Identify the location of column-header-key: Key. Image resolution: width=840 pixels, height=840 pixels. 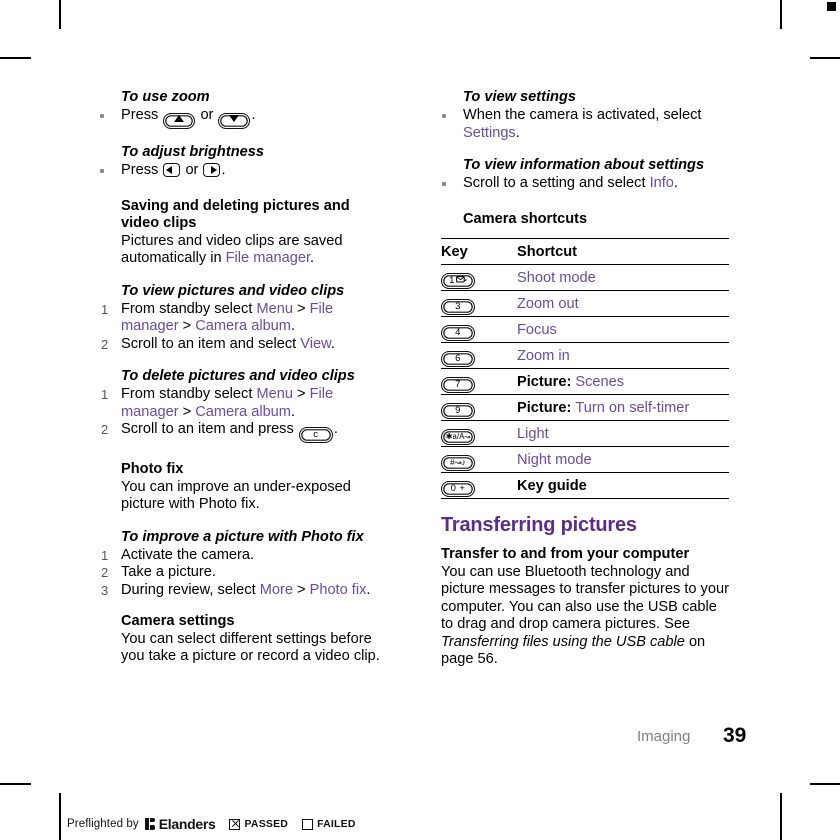
(479, 251).